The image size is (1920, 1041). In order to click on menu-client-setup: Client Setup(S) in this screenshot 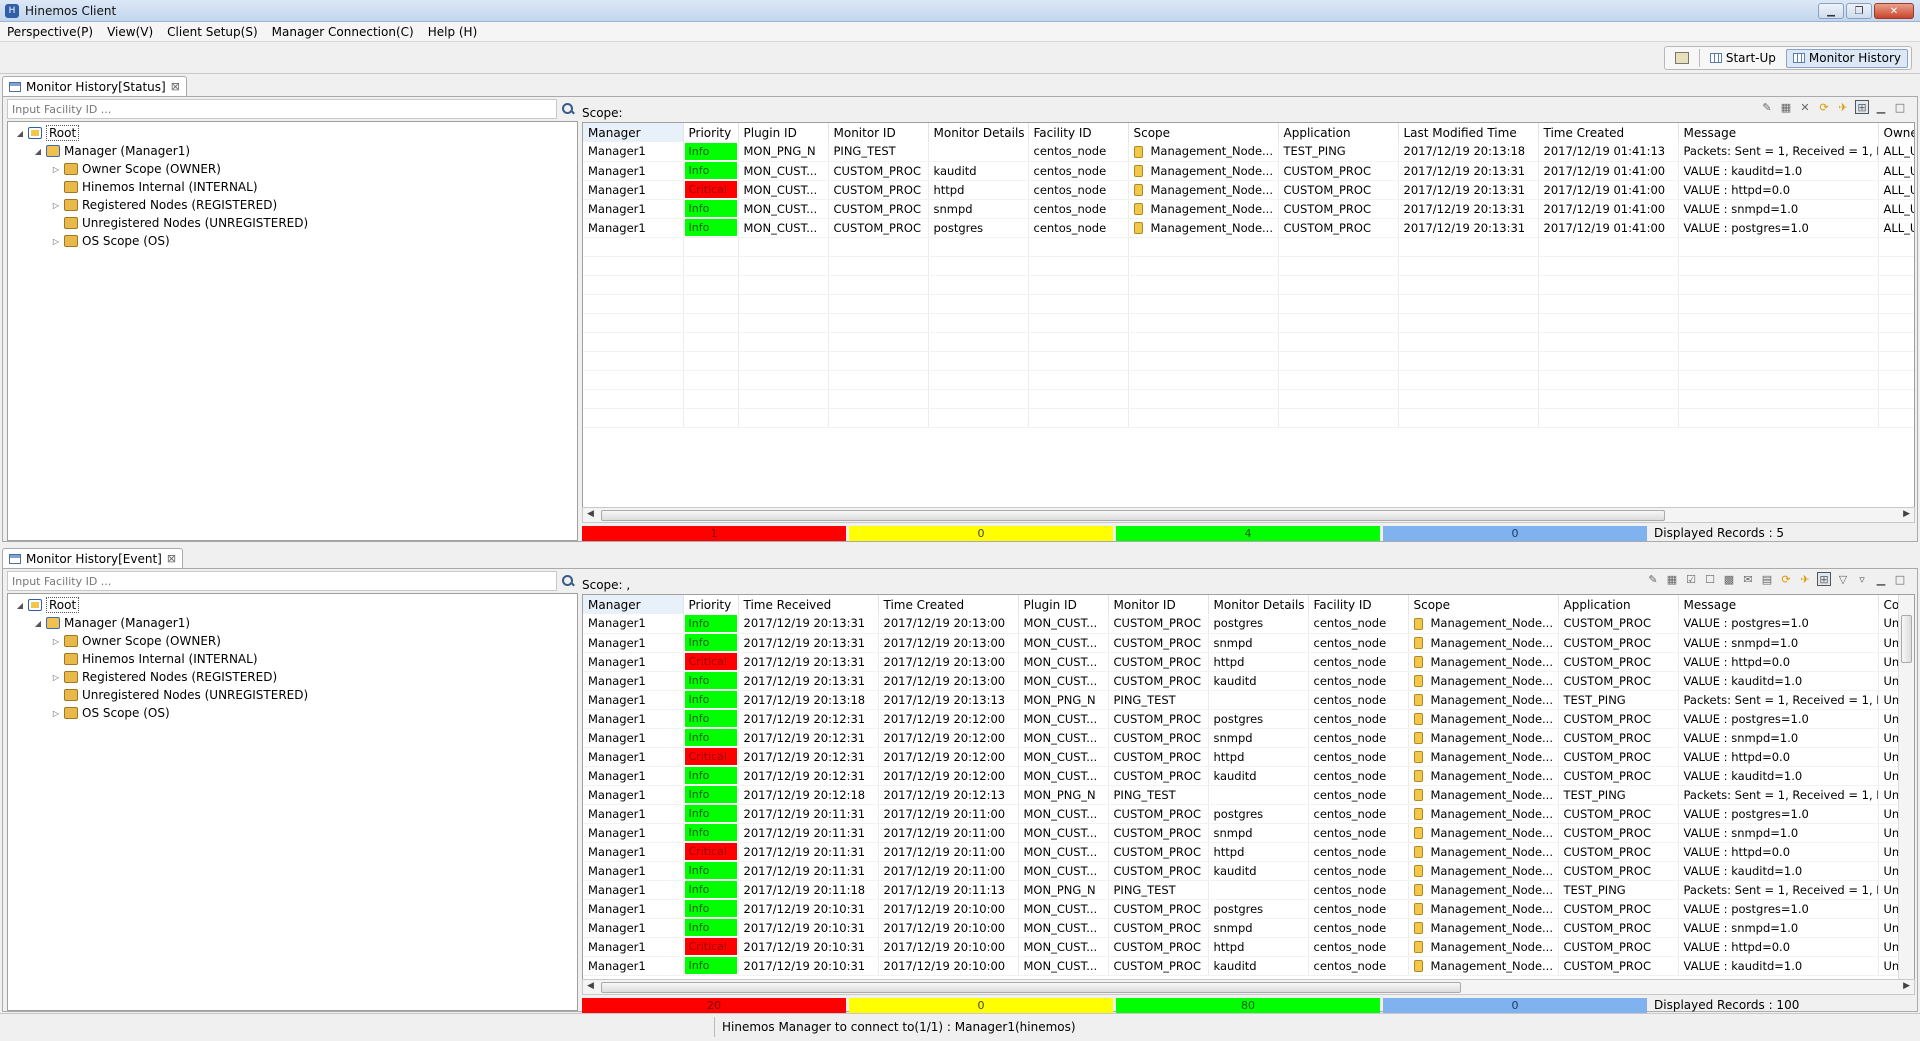, I will do `click(212, 32)`.